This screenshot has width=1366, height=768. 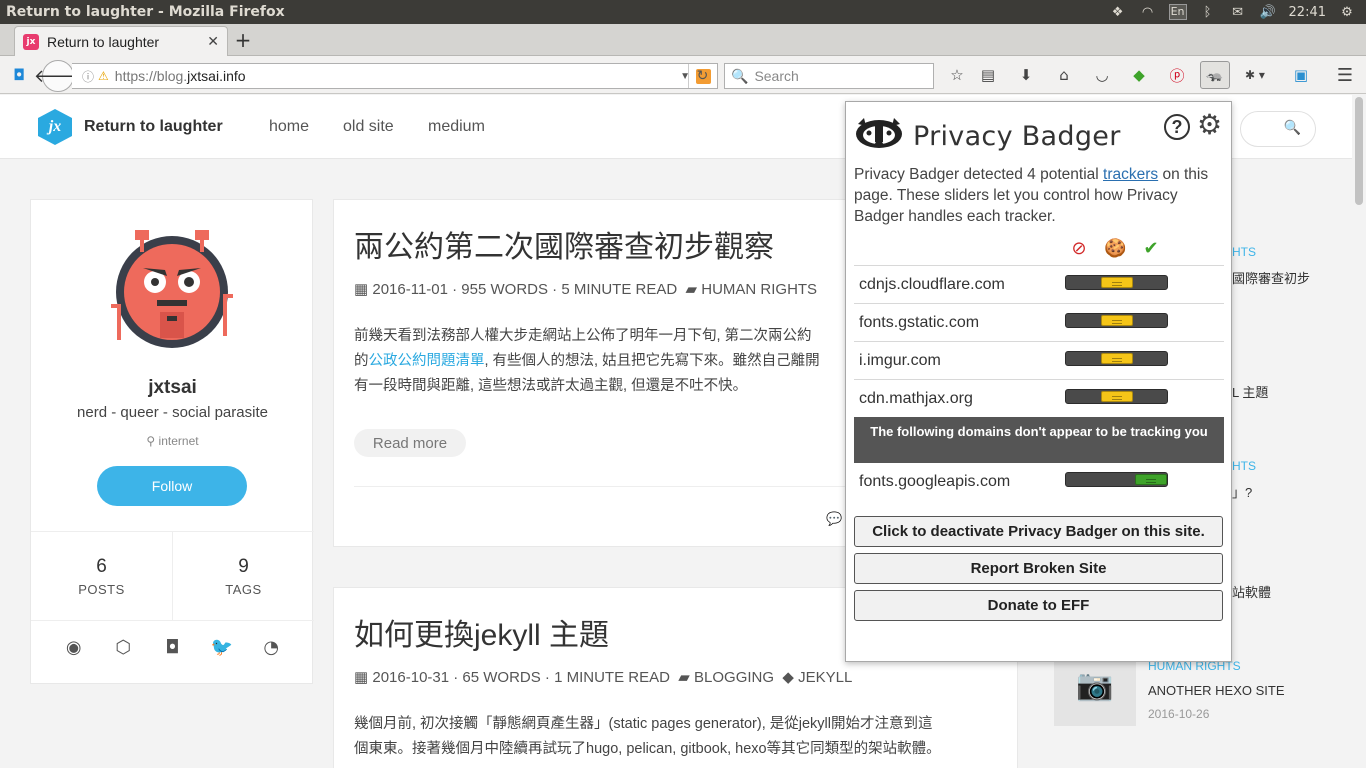 I want to click on mail-icon: ✉, so click(x=1238, y=12).